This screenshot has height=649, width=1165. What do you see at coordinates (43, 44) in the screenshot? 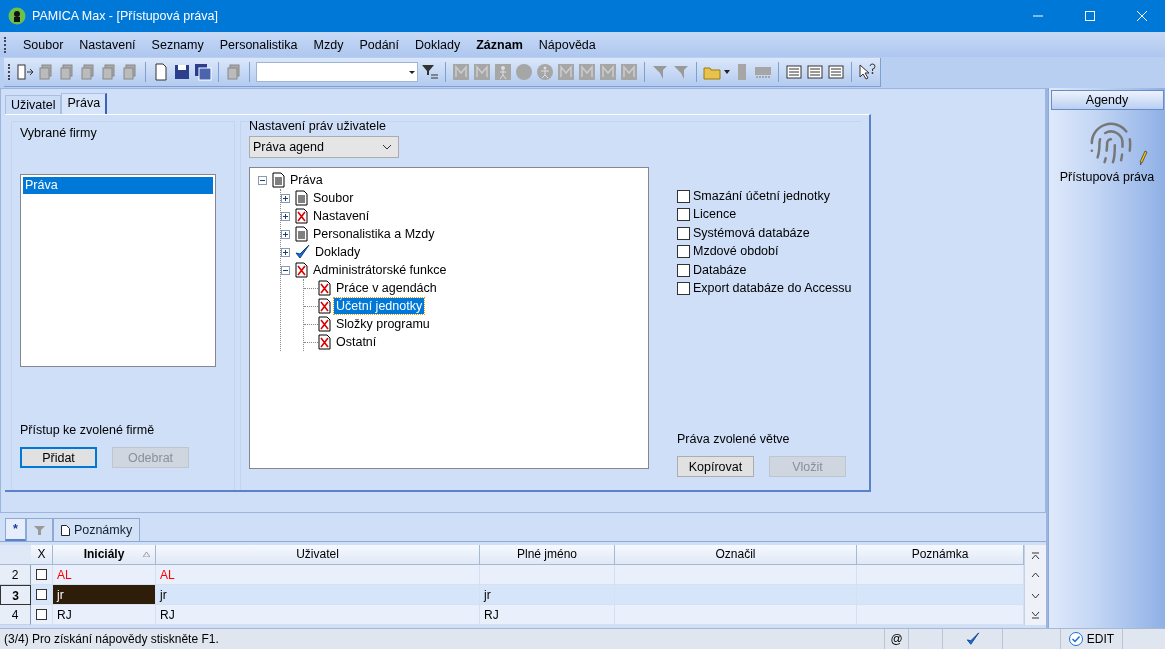
I see `menu-item: Soubor` at bounding box center [43, 44].